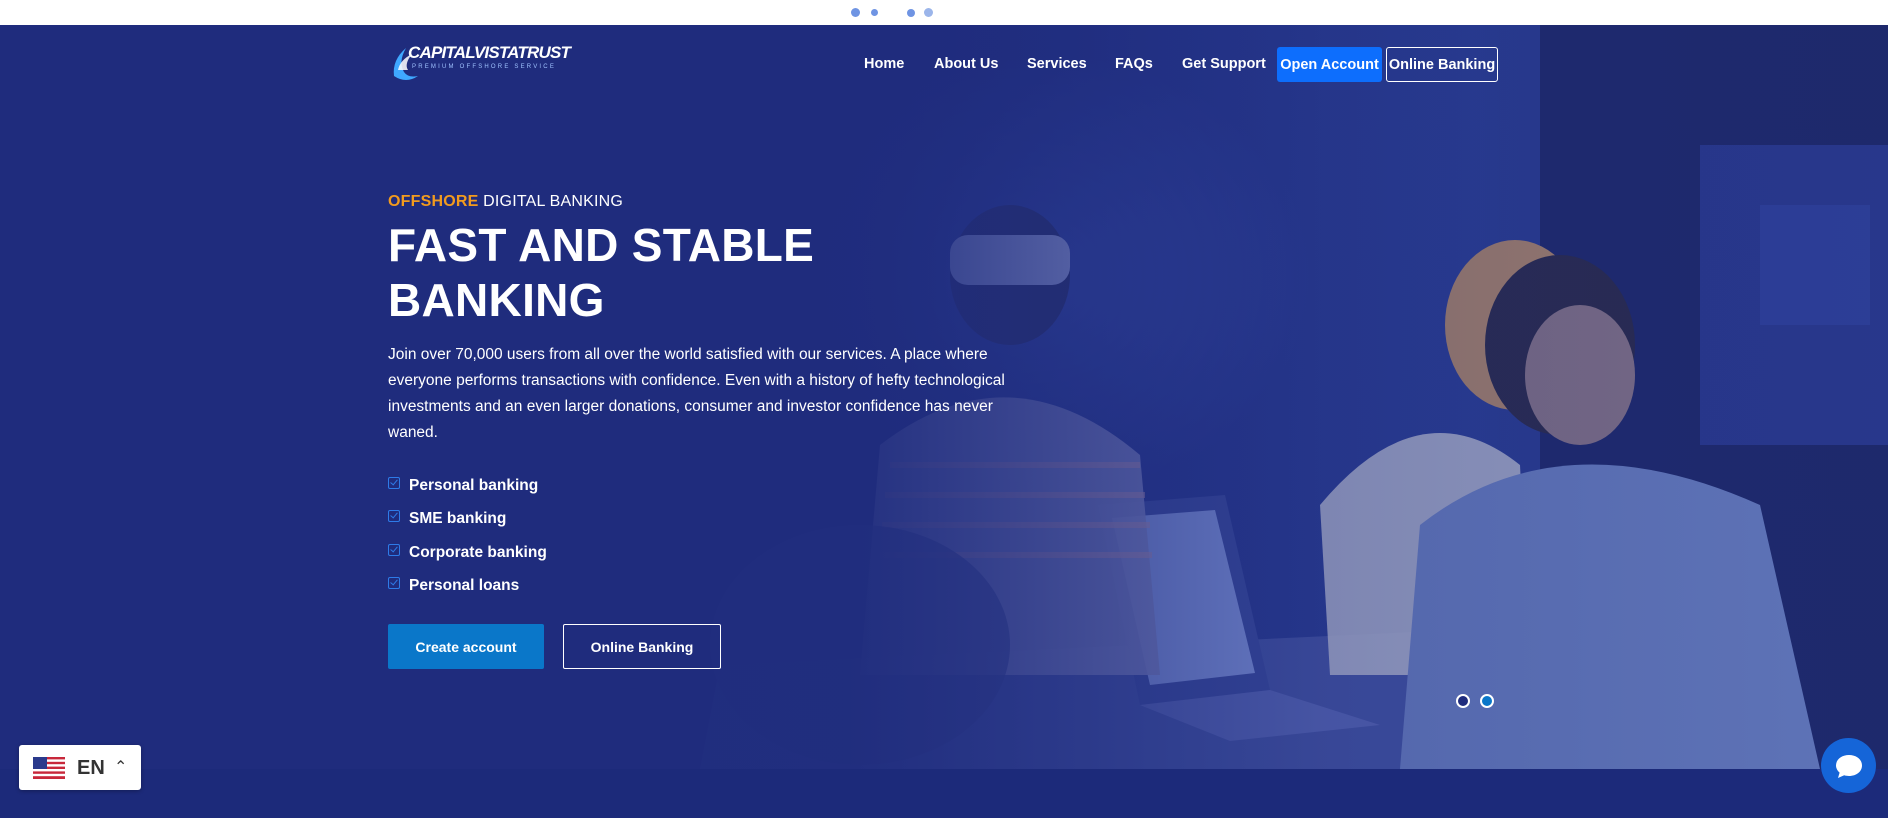 Image resolution: width=1888 pixels, height=818 pixels. Describe the element at coordinates (458, 519) in the screenshot. I see `feature-label: SME banking` at that location.